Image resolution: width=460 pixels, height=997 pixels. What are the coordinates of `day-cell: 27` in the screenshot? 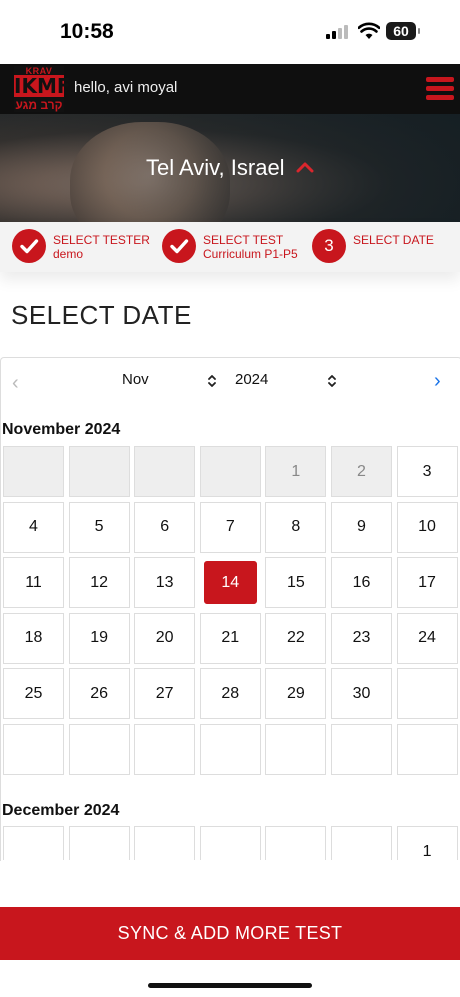 It's located at (165, 694).